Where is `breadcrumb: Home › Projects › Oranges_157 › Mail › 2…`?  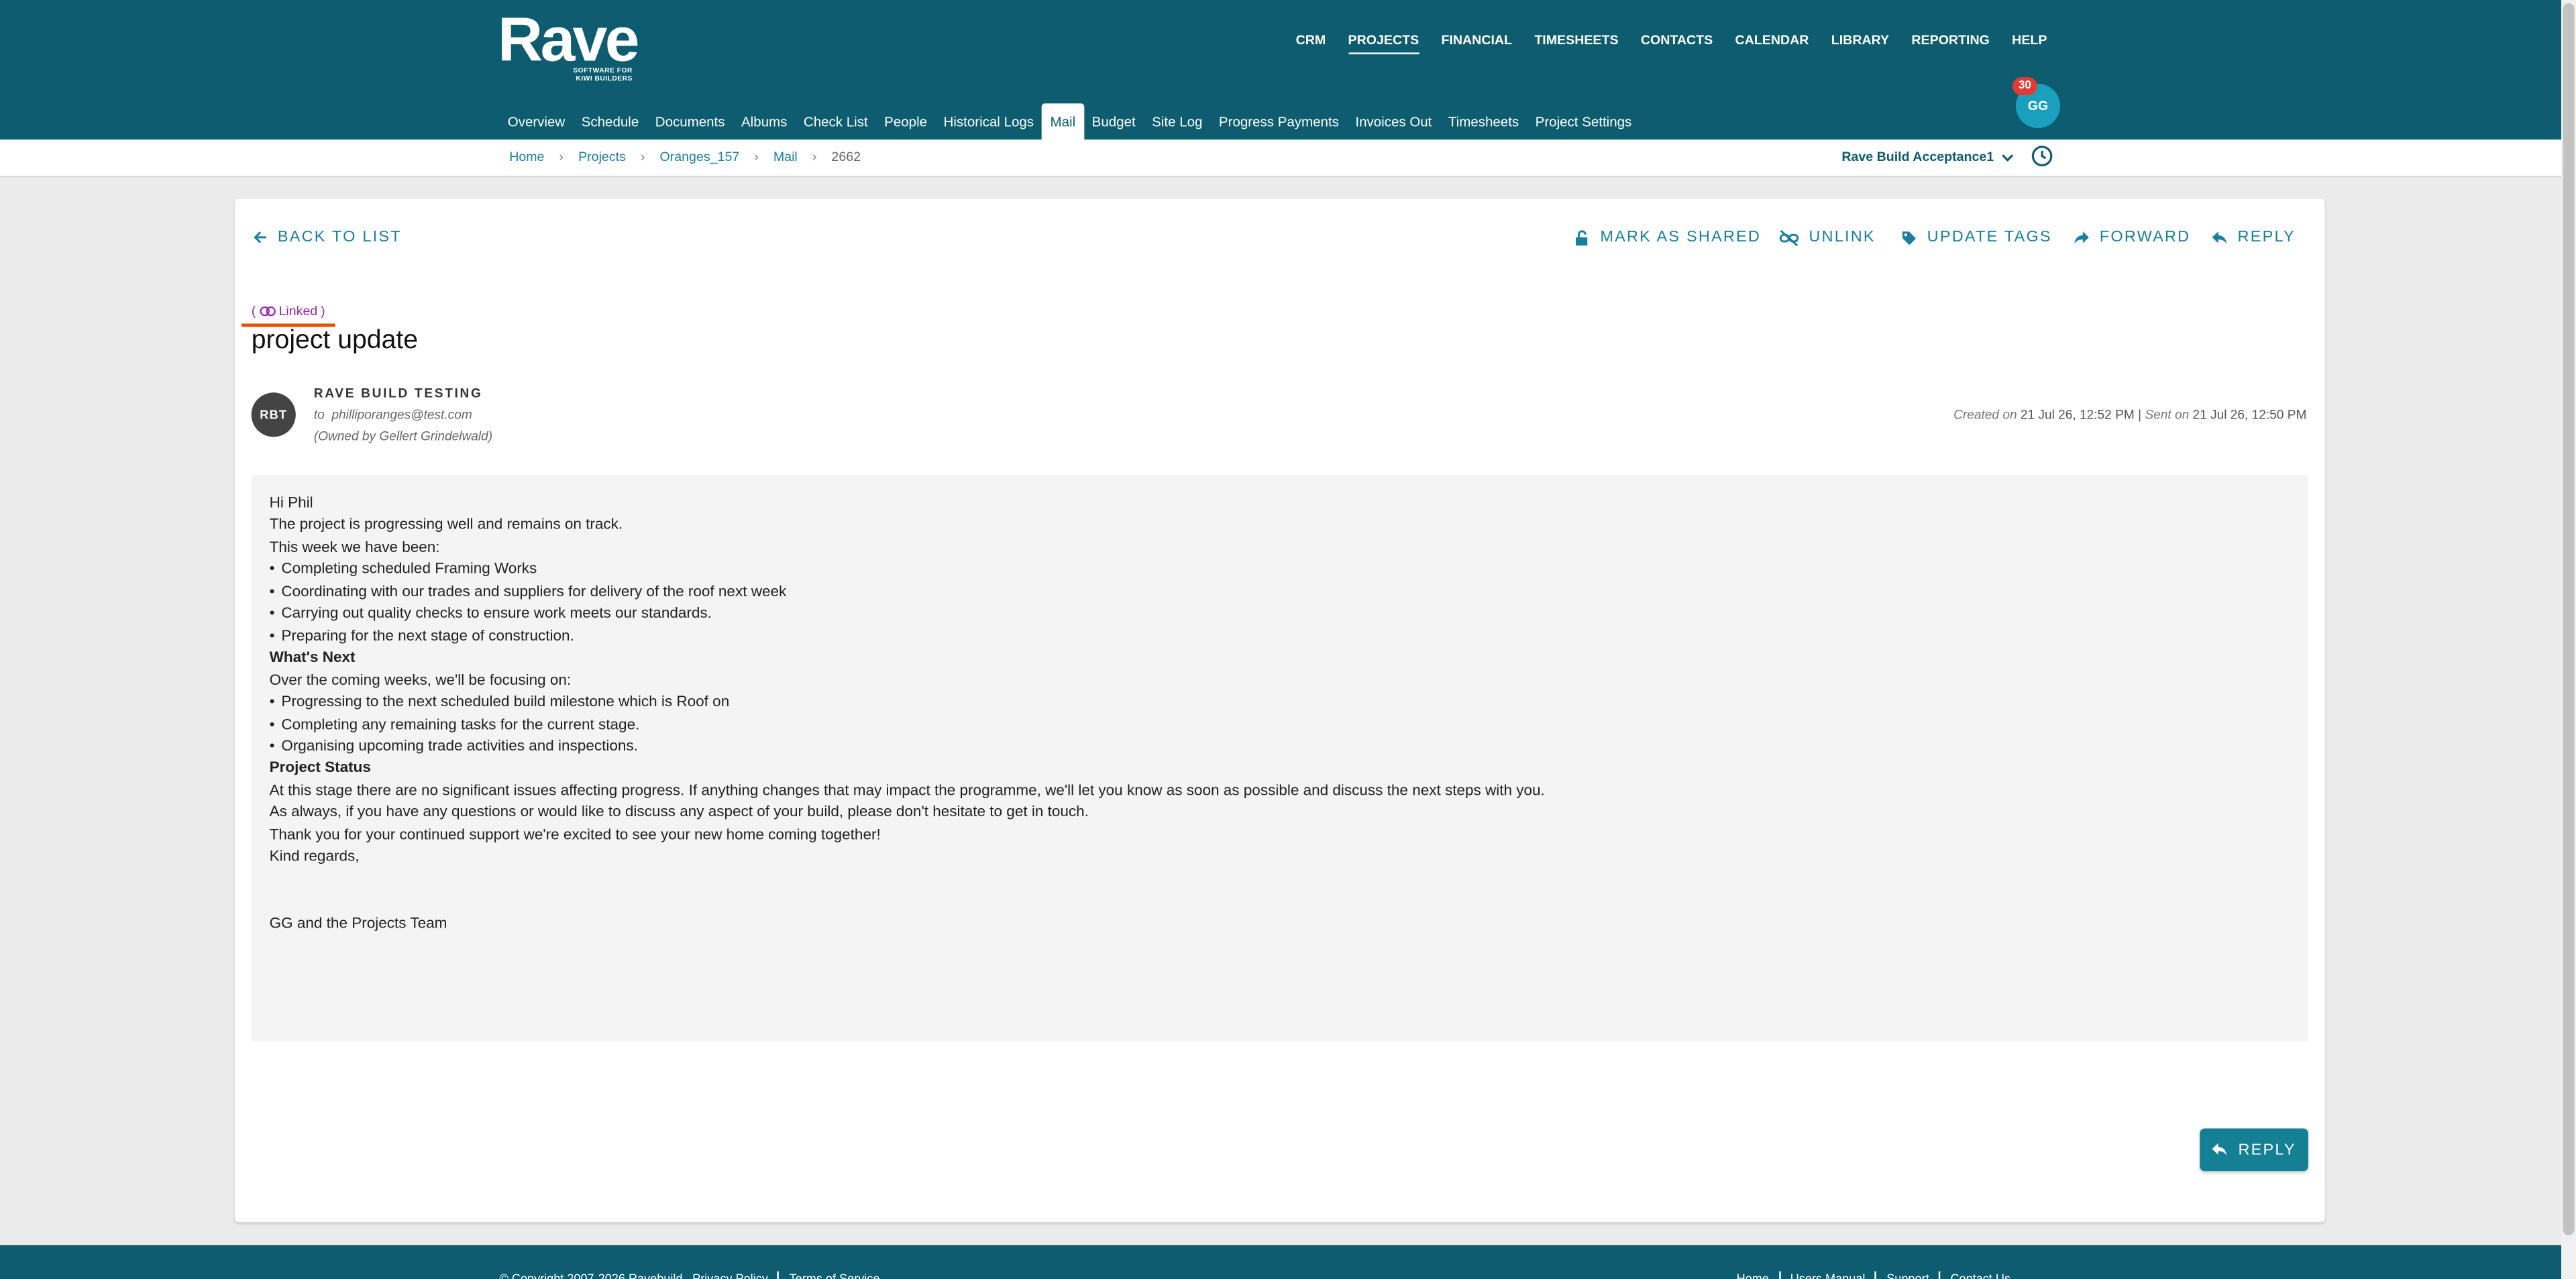
breadcrumb: Home › Projects › Oranges_157 › Mail › 2… is located at coordinates (685, 157).